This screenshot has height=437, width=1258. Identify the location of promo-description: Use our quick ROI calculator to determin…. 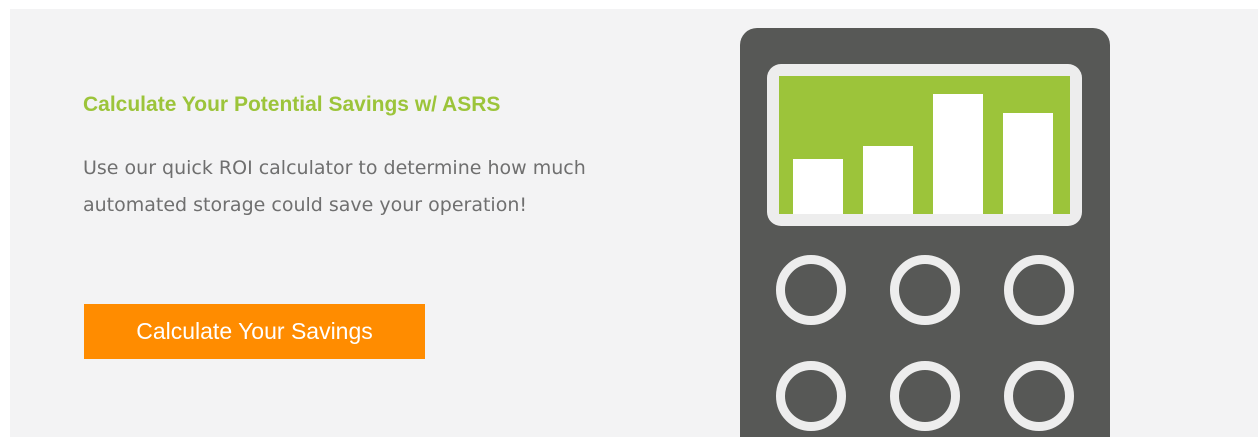
(334, 186).